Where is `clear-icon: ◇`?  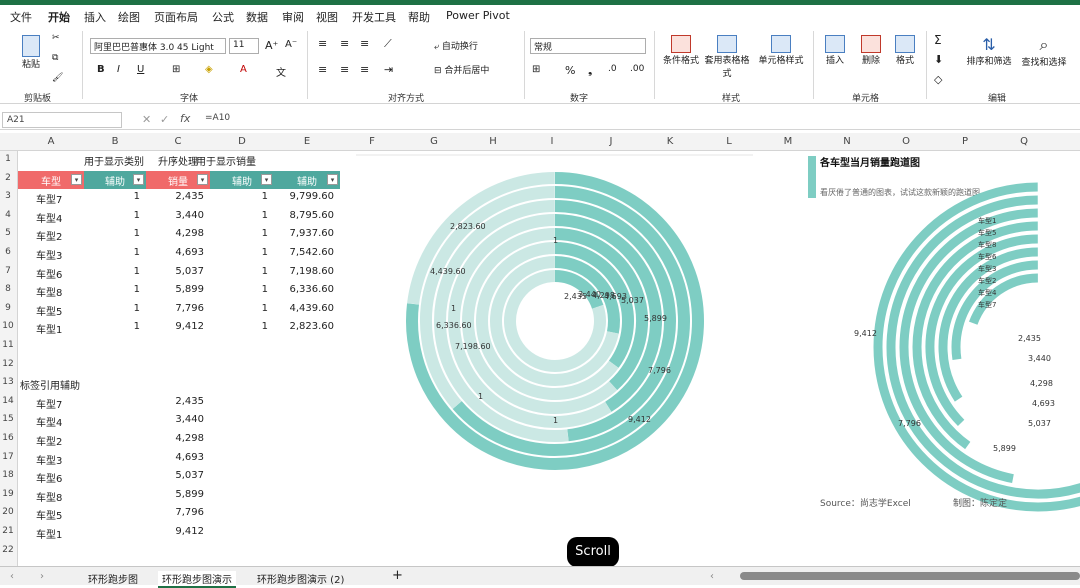
clear-icon: ◇ is located at coordinates (938, 79).